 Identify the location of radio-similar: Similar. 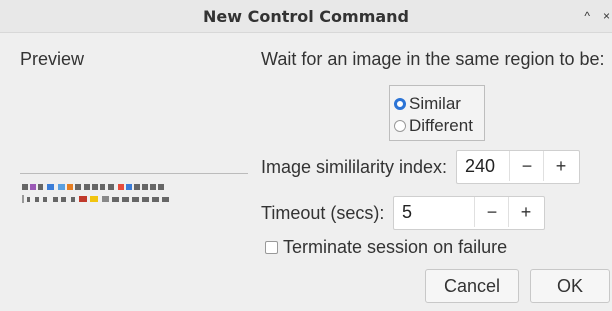
(427, 104).